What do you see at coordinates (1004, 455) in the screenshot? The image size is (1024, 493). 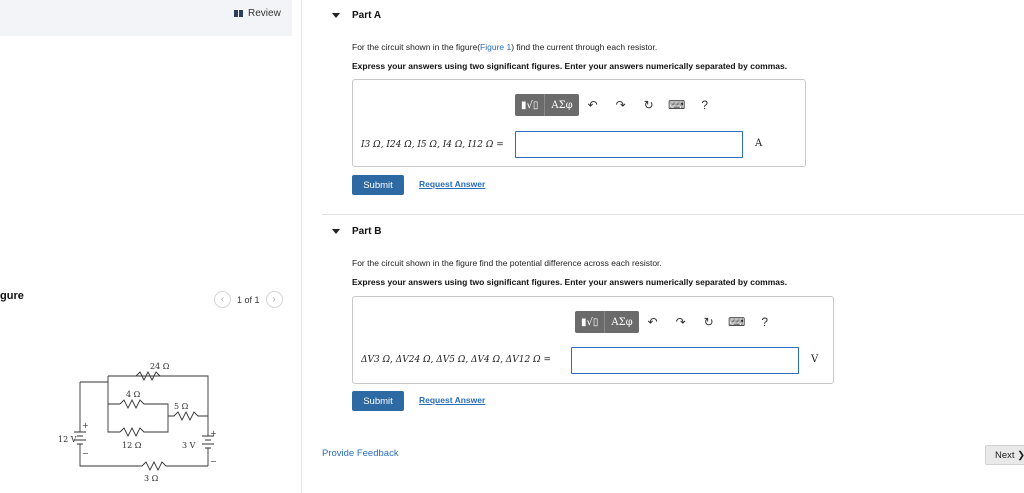 I see `next-button: Next ❯` at bounding box center [1004, 455].